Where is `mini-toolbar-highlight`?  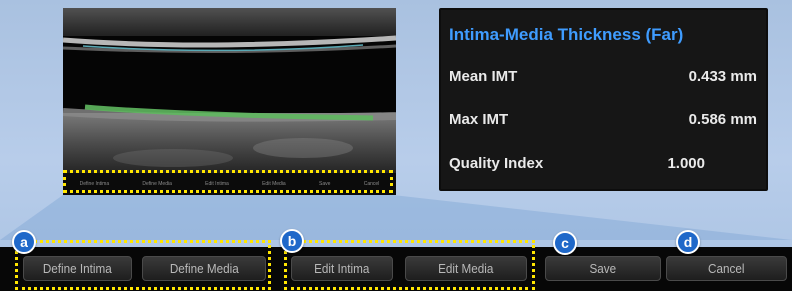
mini-toolbar-highlight is located at coordinates (228, 181).